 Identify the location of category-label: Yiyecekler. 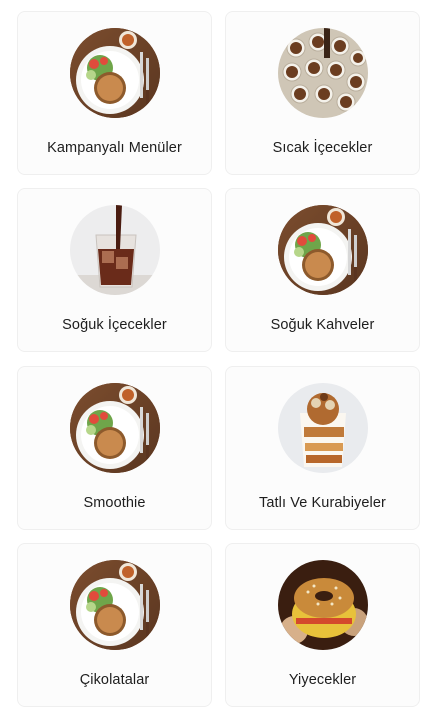
(322, 680).